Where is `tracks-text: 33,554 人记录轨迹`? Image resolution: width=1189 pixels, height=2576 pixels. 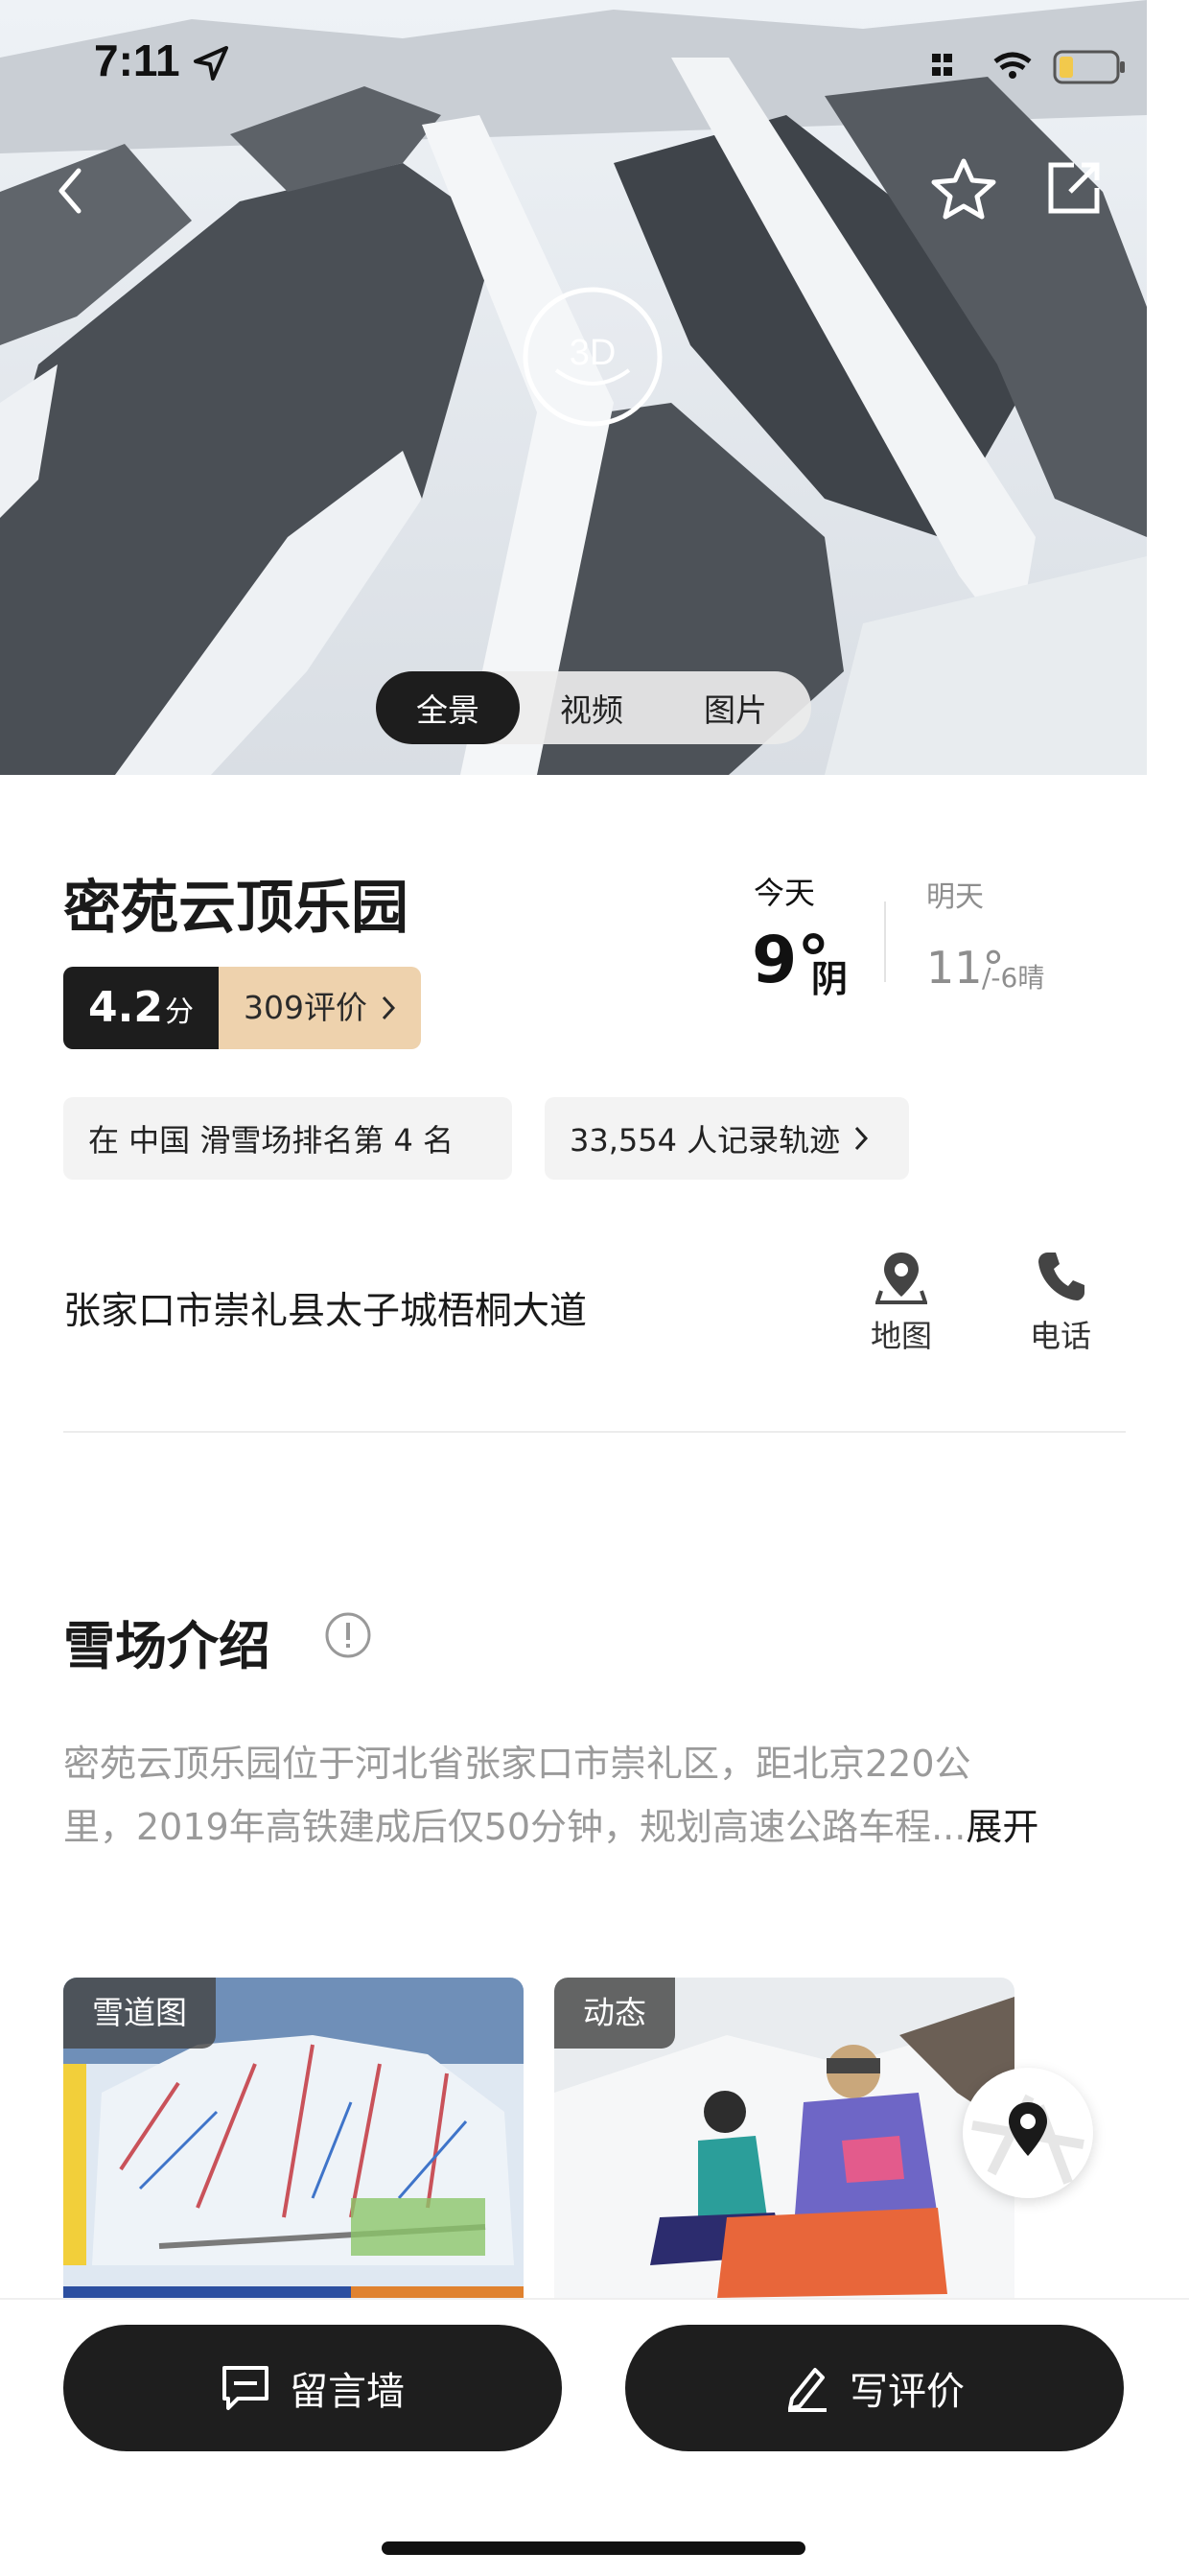 tracks-text: 33,554 人记录轨迹 is located at coordinates (705, 1140).